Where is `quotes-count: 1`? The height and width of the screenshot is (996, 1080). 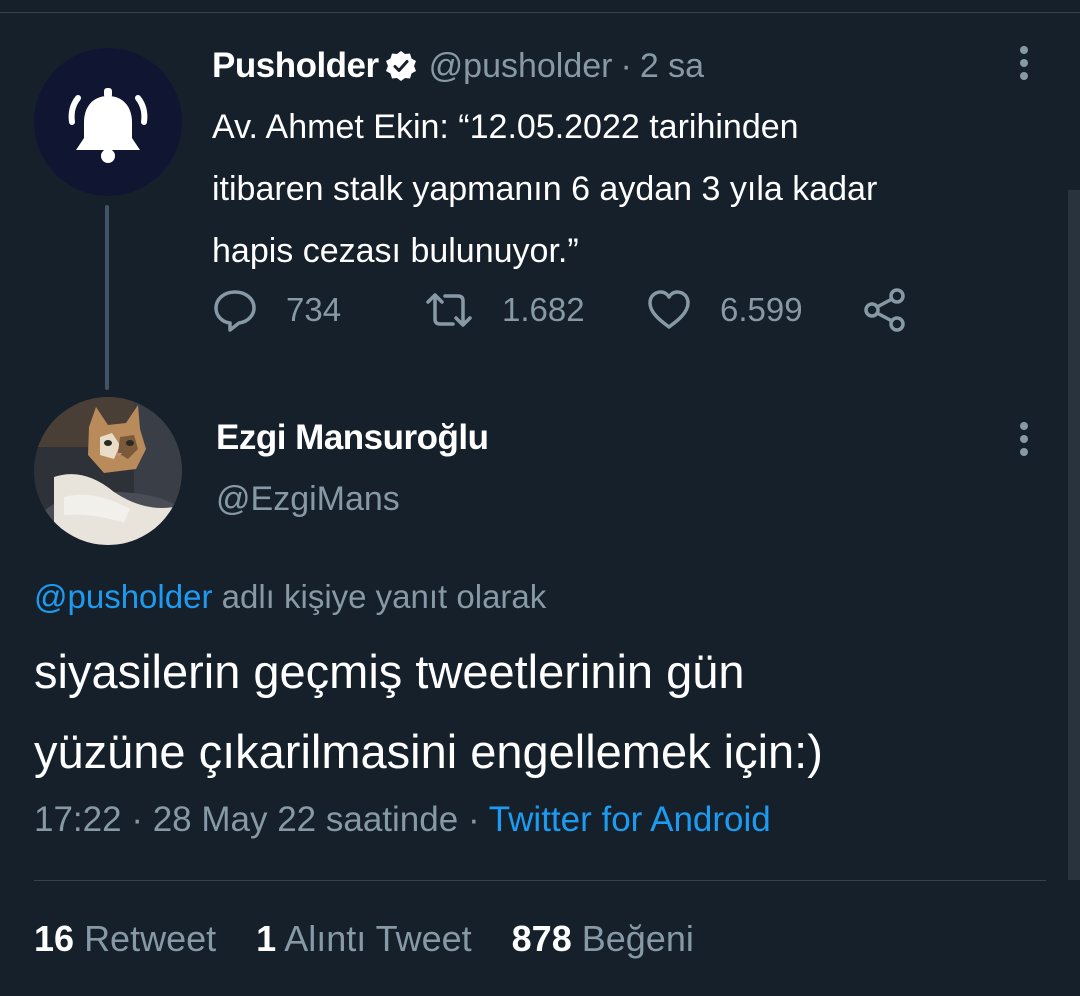 quotes-count: 1 is located at coordinates (266, 938).